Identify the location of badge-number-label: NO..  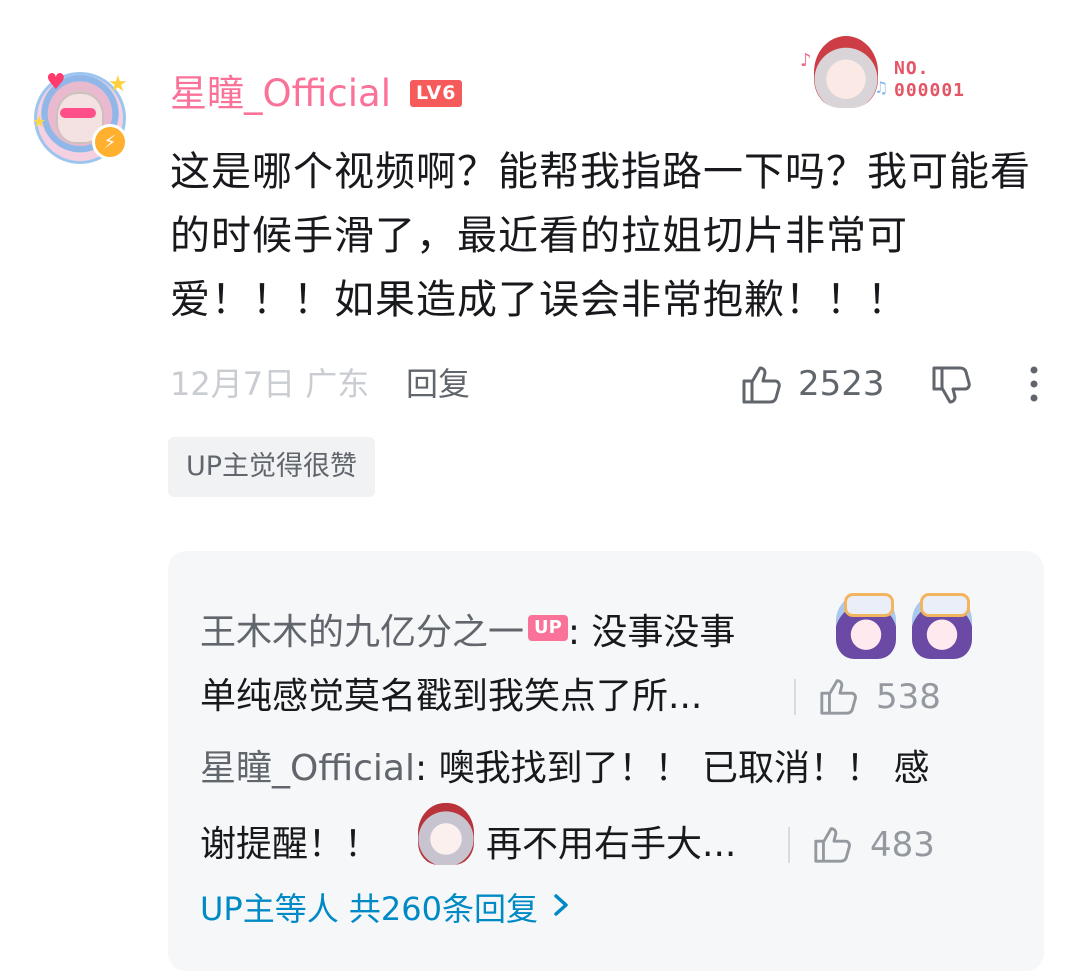
(912, 68).